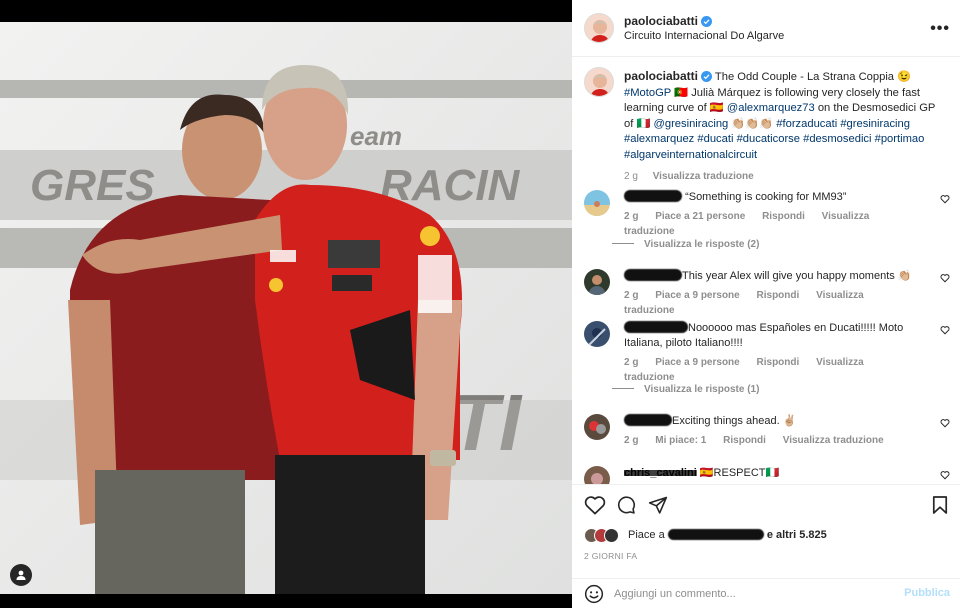  I want to click on comment-likes: Mi piace: 1, so click(680, 440).